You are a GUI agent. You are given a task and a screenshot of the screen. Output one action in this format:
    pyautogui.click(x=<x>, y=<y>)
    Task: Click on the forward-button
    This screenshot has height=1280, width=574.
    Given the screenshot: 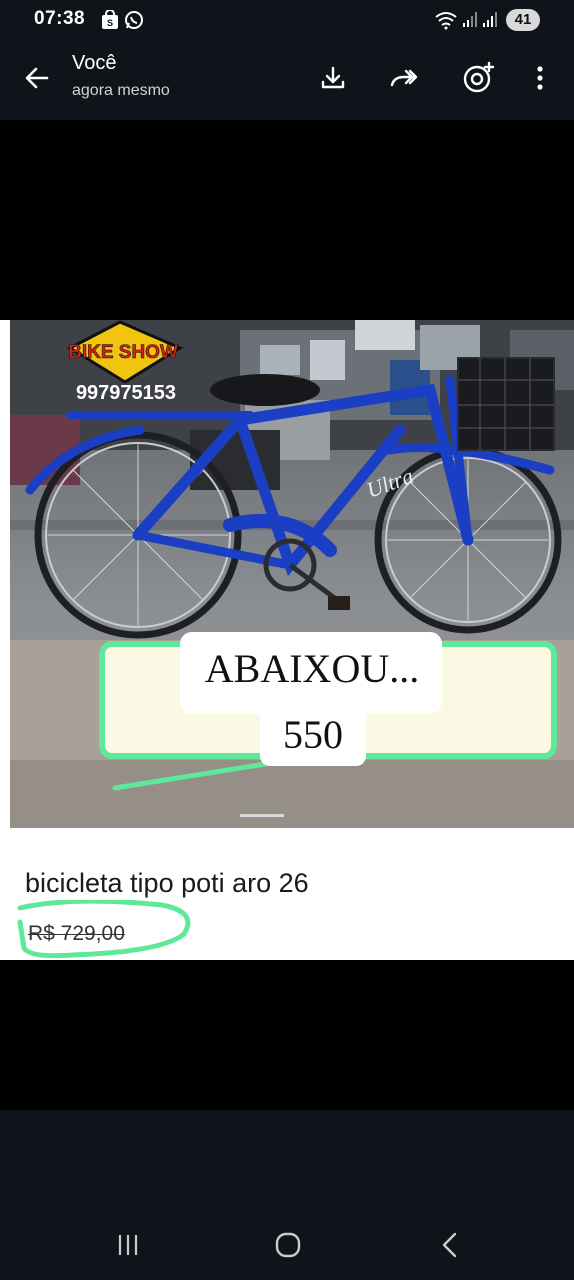 What is the action you would take?
    pyautogui.click(x=405, y=78)
    